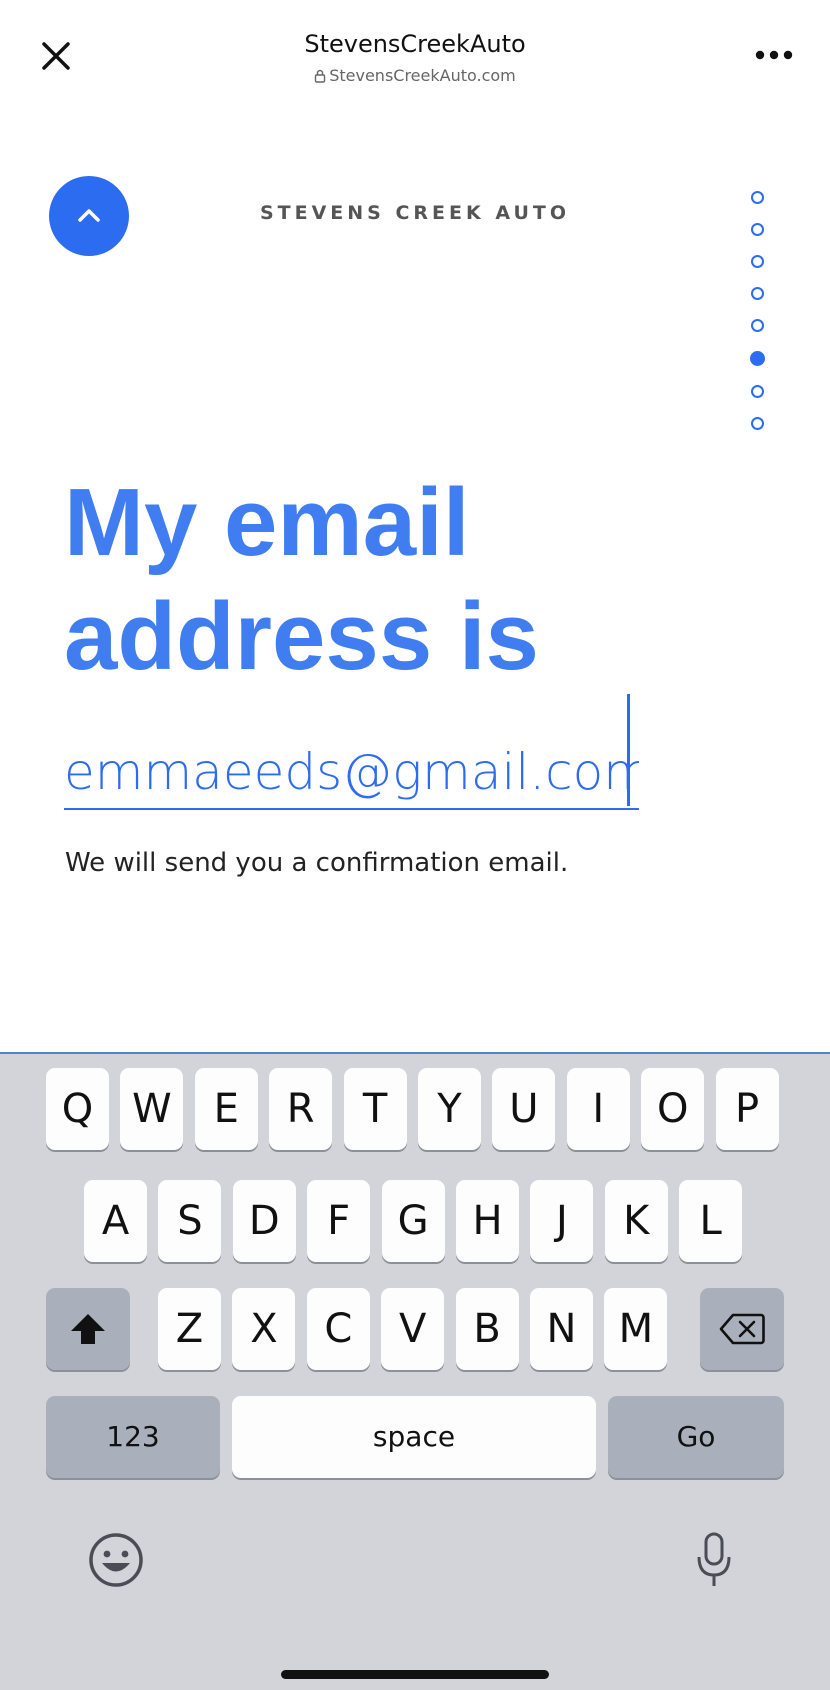  What do you see at coordinates (189, 1329) in the screenshot?
I see `key-z: Z` at bounding box center [189, 1329].